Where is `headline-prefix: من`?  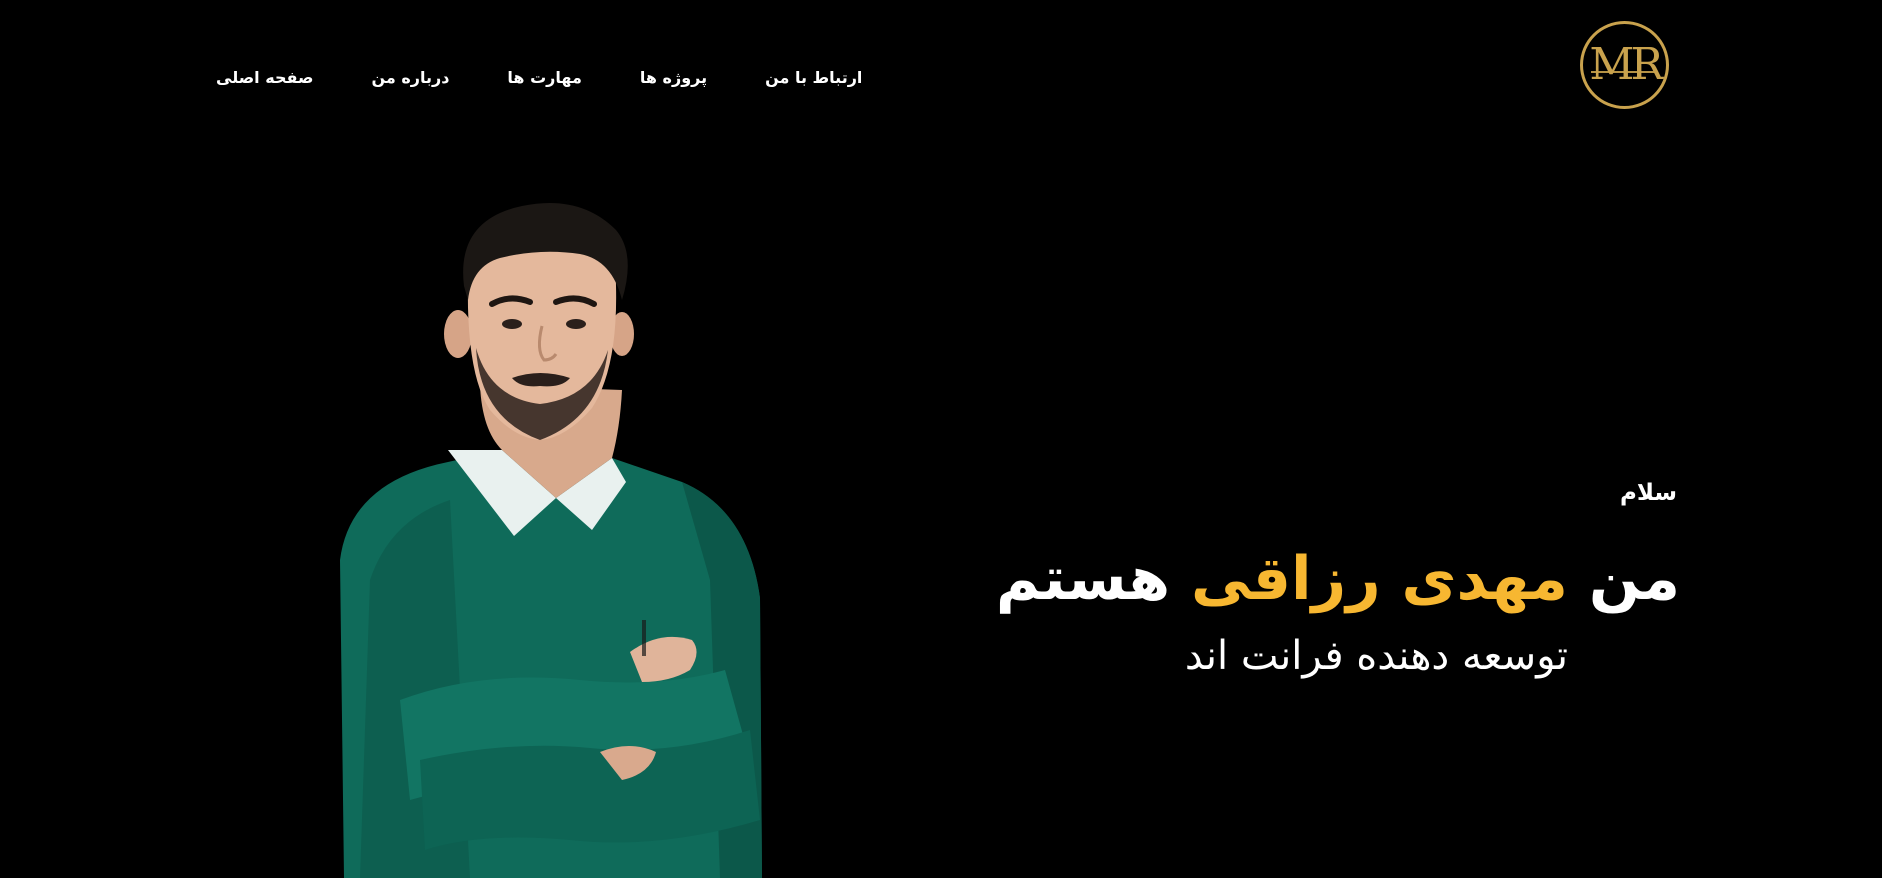
headline-prefix: من is located at coordinates (1634, 579).